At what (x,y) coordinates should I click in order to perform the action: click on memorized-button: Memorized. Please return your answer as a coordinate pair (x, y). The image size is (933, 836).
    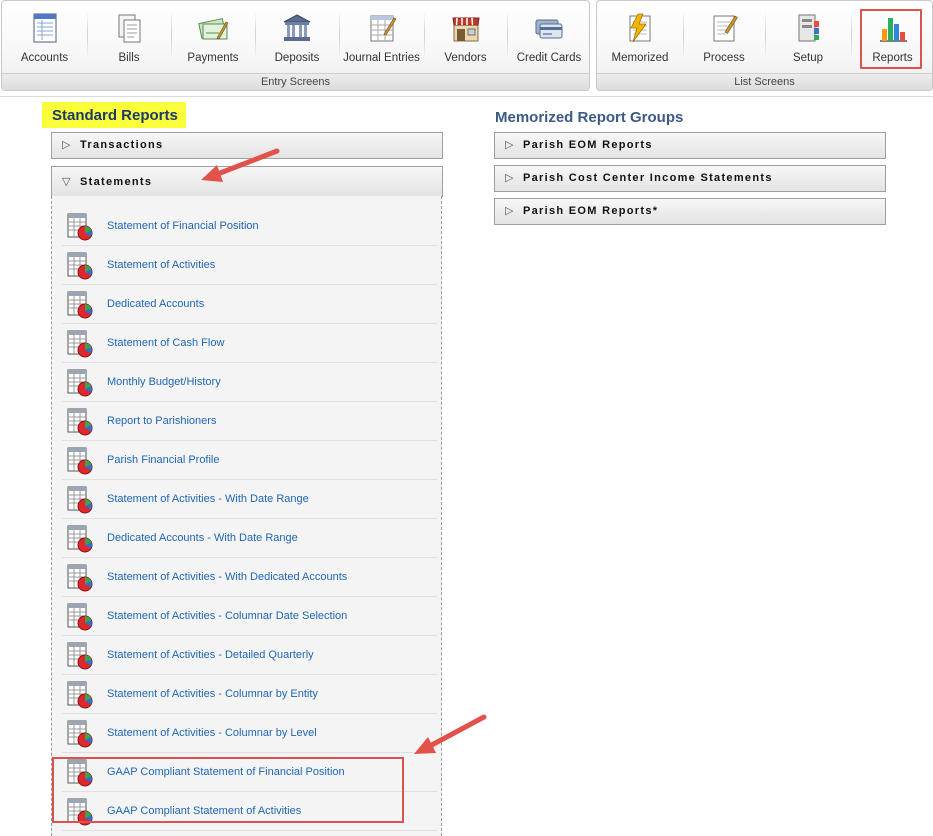
    Looking at the image, I should click on (640, 38).